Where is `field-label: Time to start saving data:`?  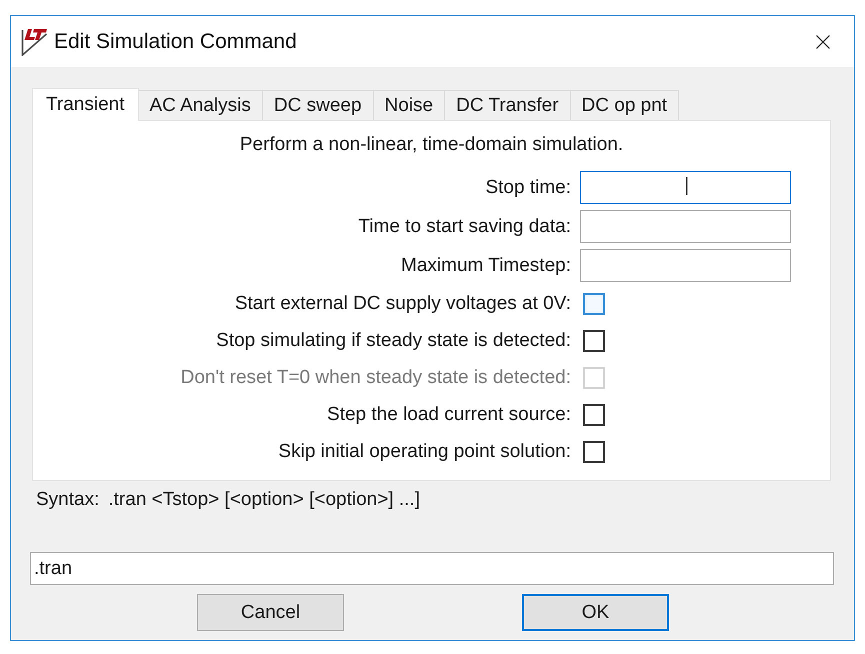
field-label: Time to start saving data: is located at coordinates (464, 227).